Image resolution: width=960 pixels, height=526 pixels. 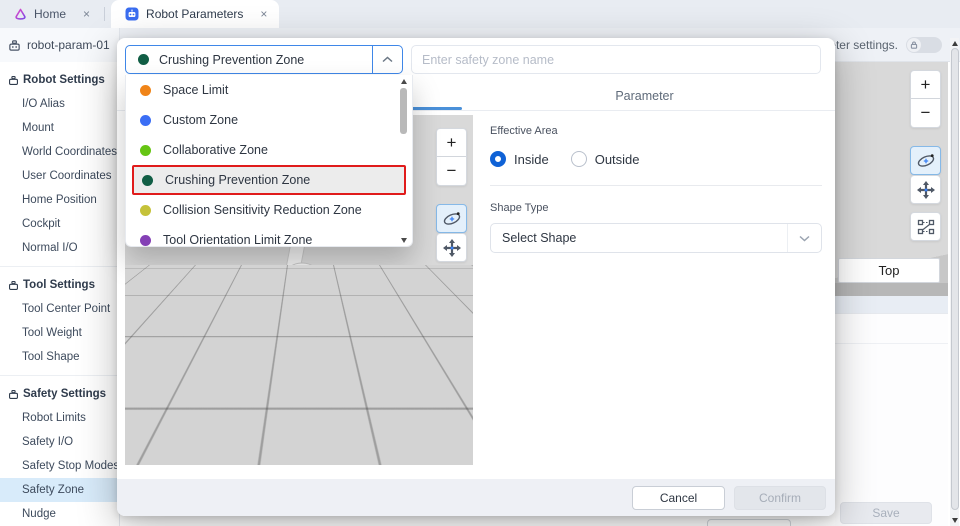 I want to click on safety-zone-name-input, so click(x=616, y=59).